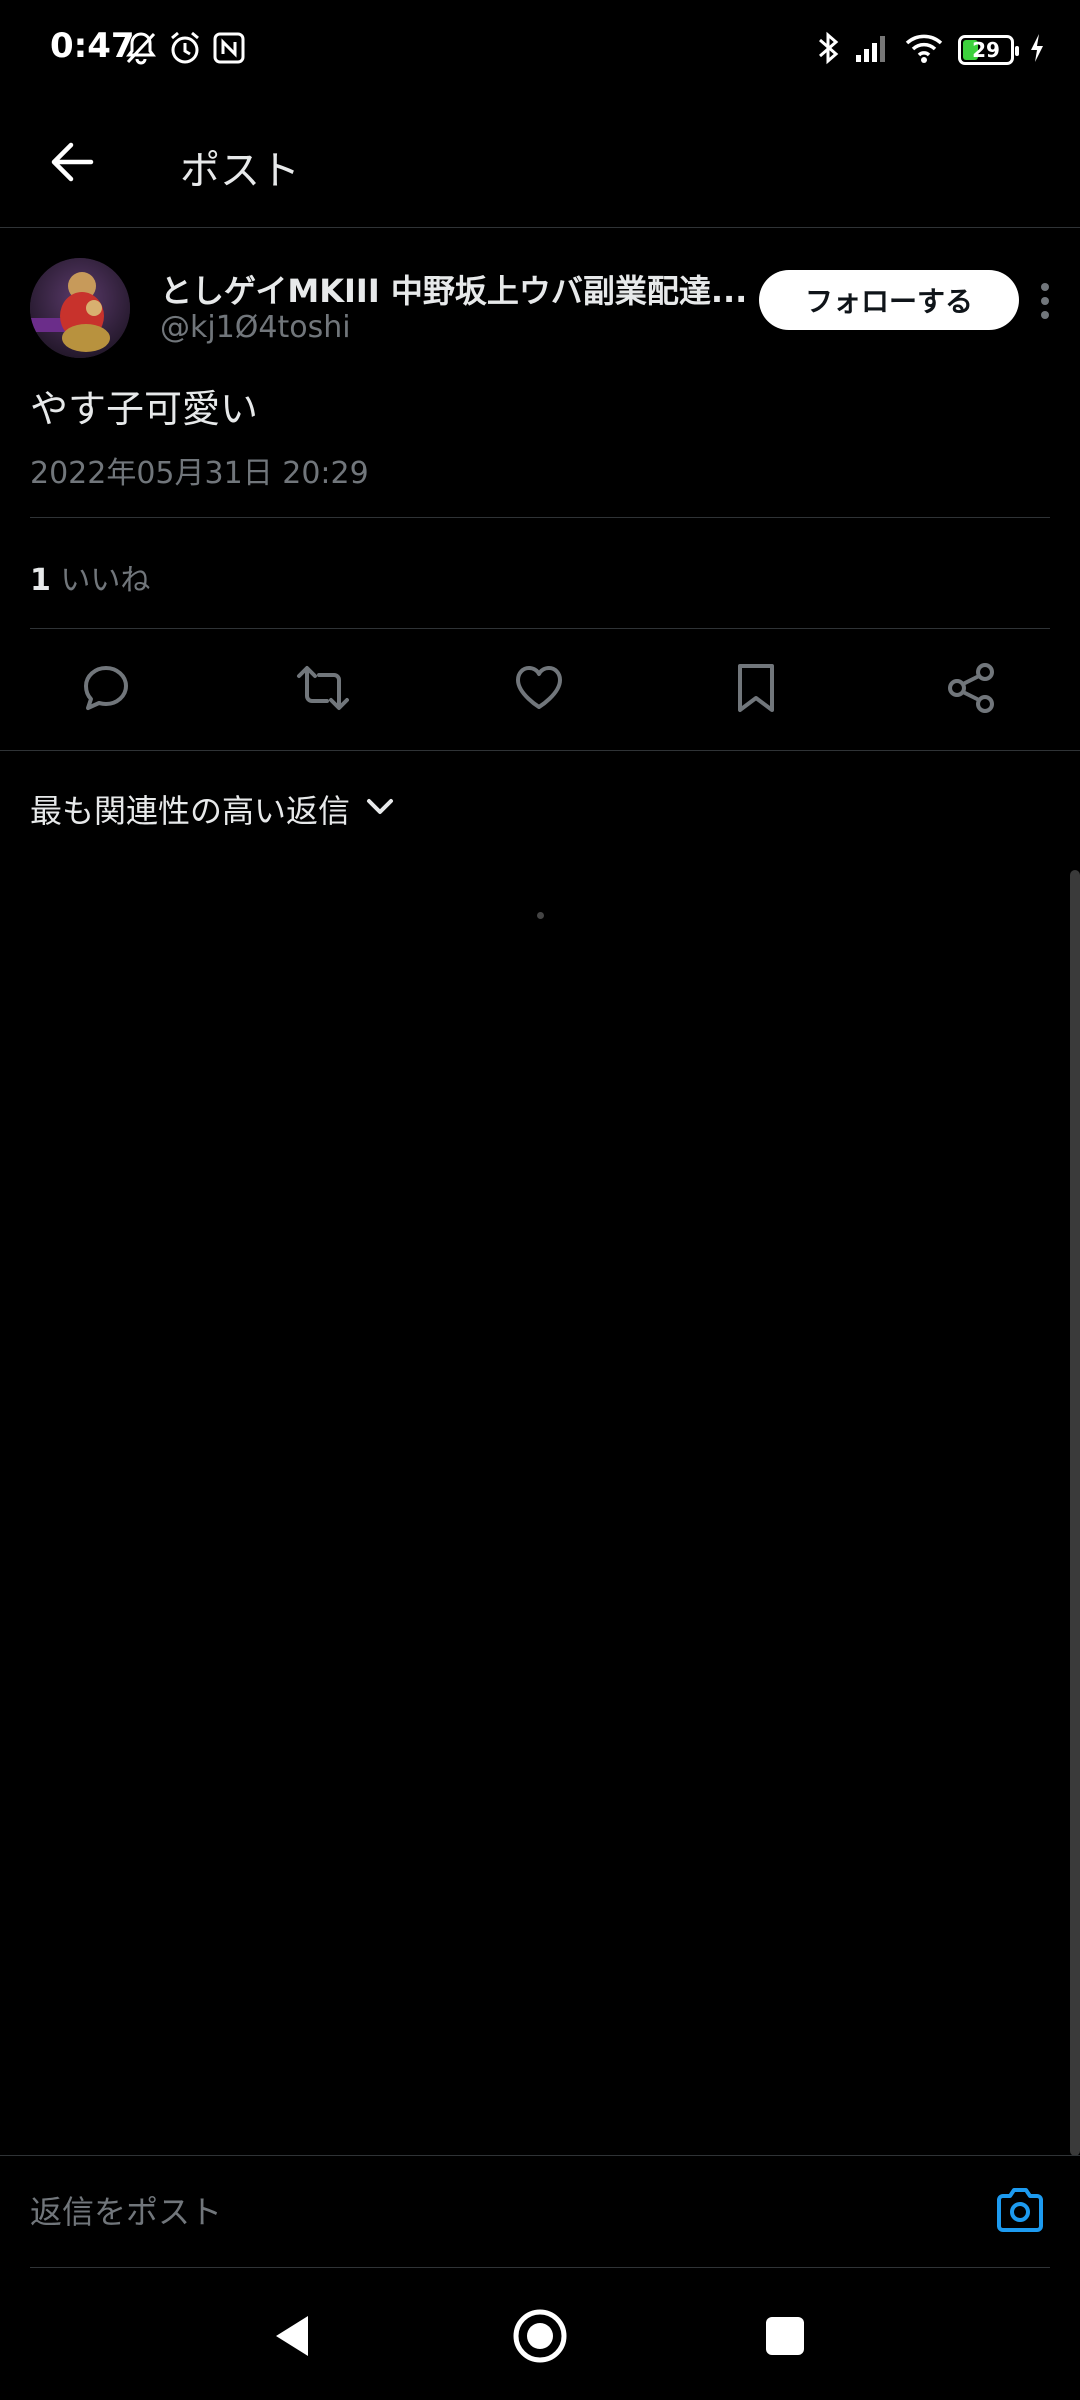  Describe the element at coordinates (924, 50) in the screenshot. I see `wifi-icon` at that location.